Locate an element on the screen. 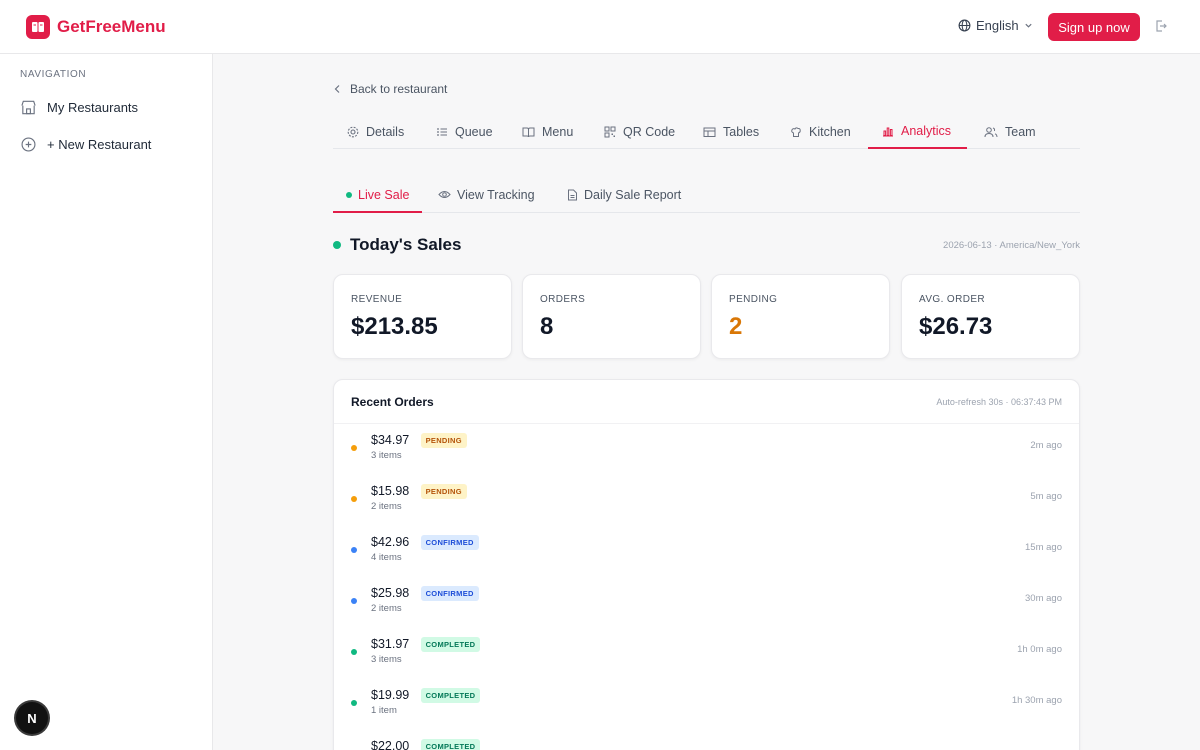  live-status-dot is located at coordinates (337, 245).